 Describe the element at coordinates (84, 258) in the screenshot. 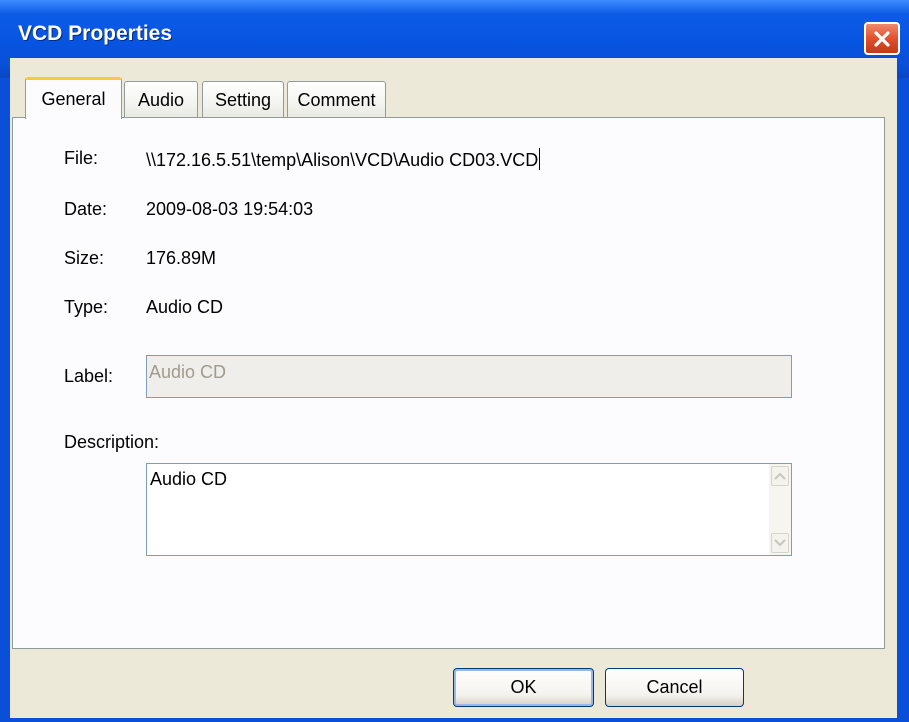

I see `size-label: Size:` at that location.